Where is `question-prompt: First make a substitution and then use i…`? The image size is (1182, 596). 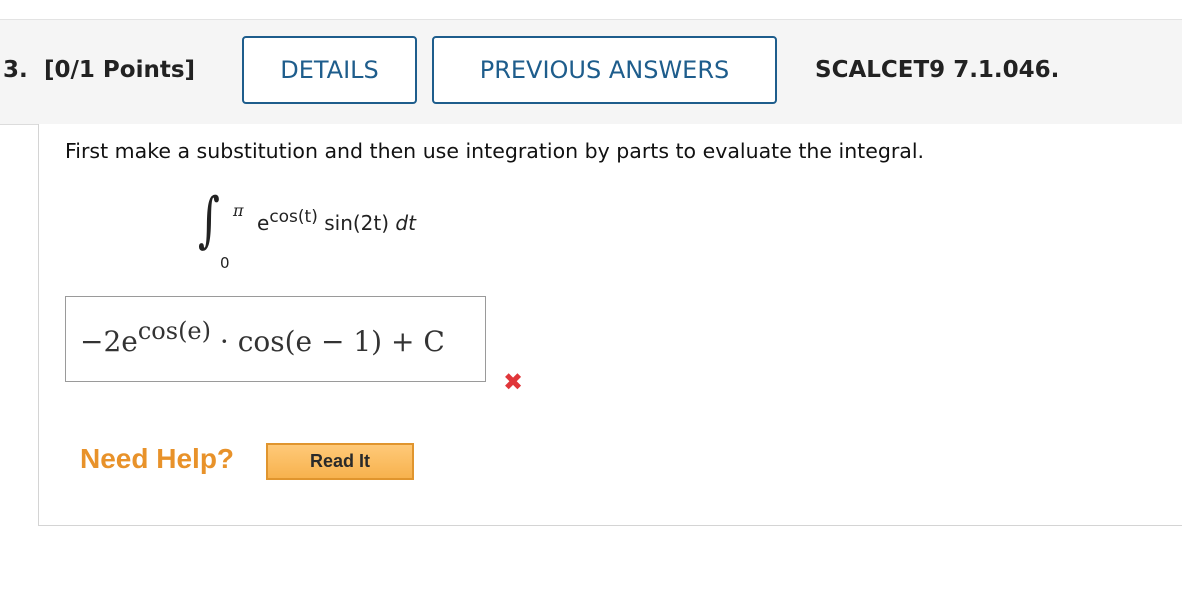 question-prompt: First make a substitution and then use i… is located at coordinates (495, 151).